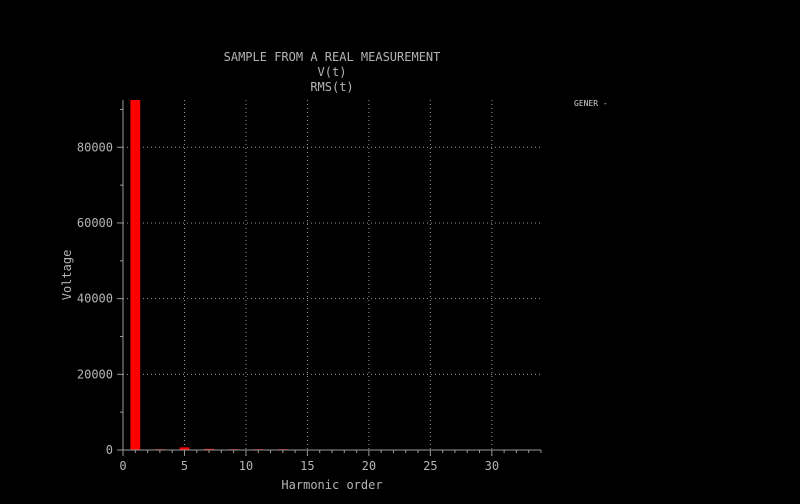 This screenshot has height=504, width=800. What do you see at coordinates (209, 275) in the screenshot?
I see `bars-layer` at bounding box center [209, 275].